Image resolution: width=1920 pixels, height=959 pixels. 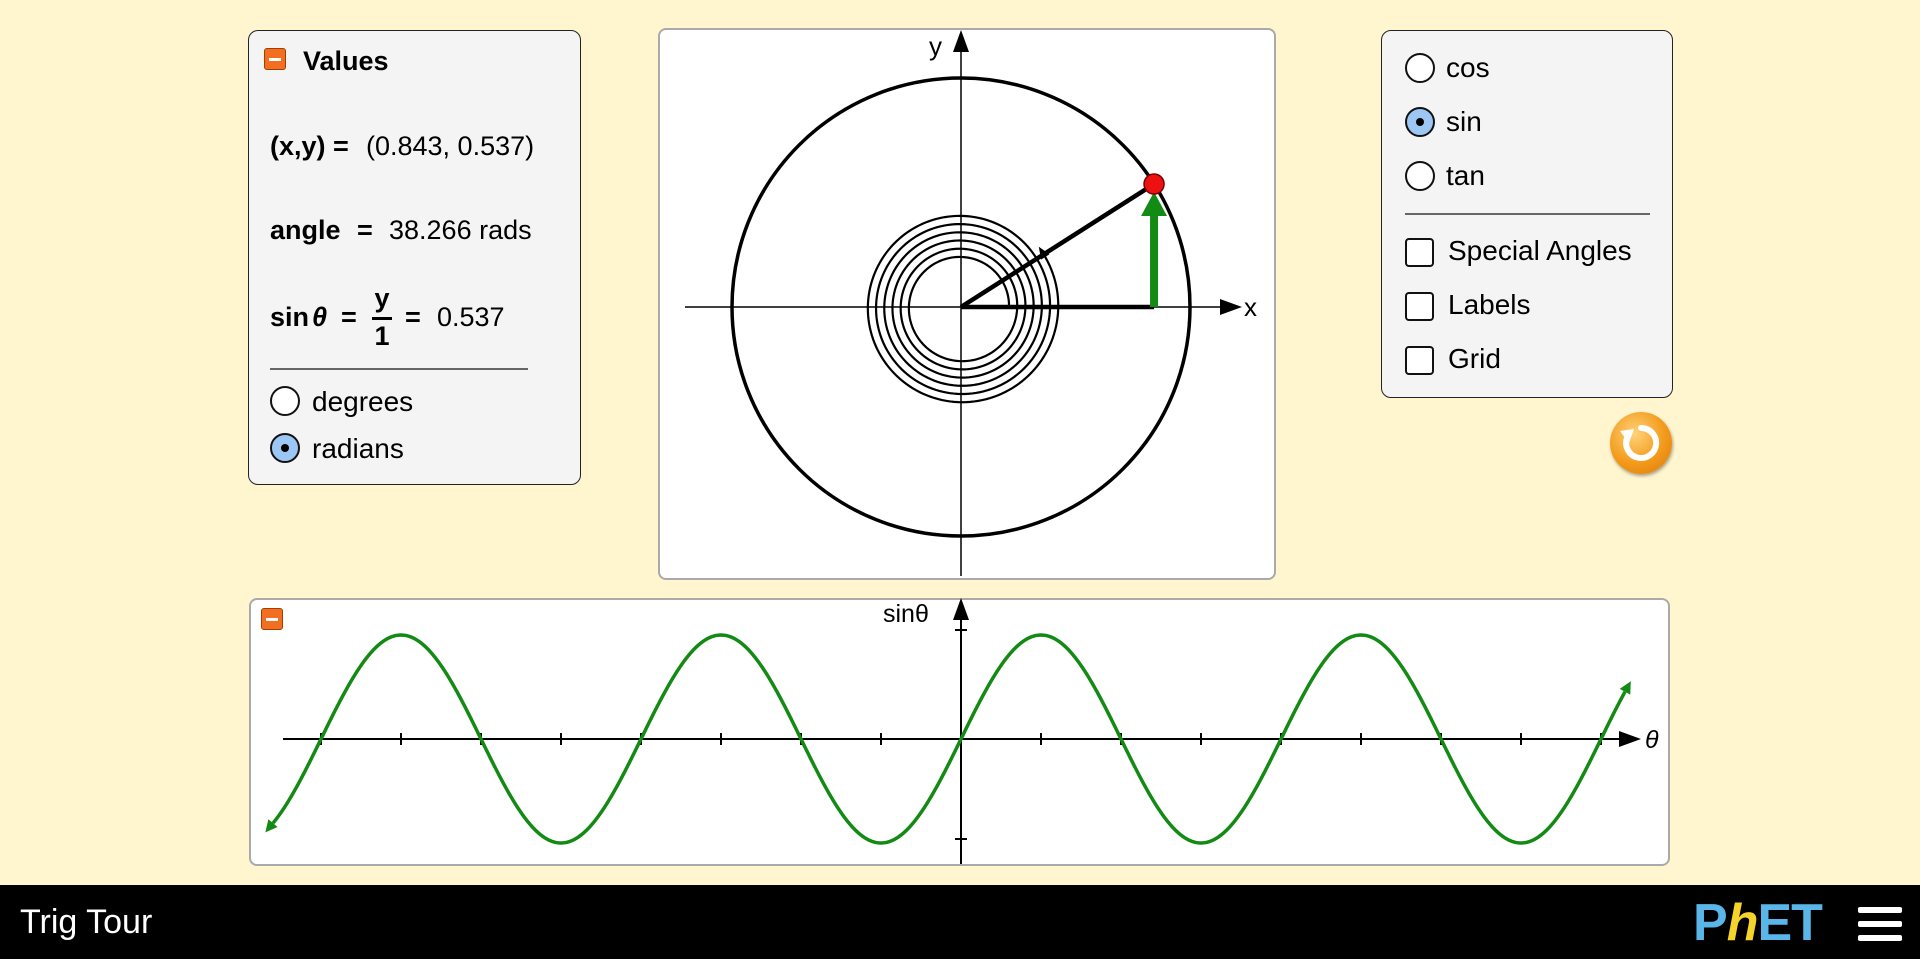 What do you see at coordinates (399, 369) in the screenshot?
I see `values-divider` at bounding box center [399, 369].